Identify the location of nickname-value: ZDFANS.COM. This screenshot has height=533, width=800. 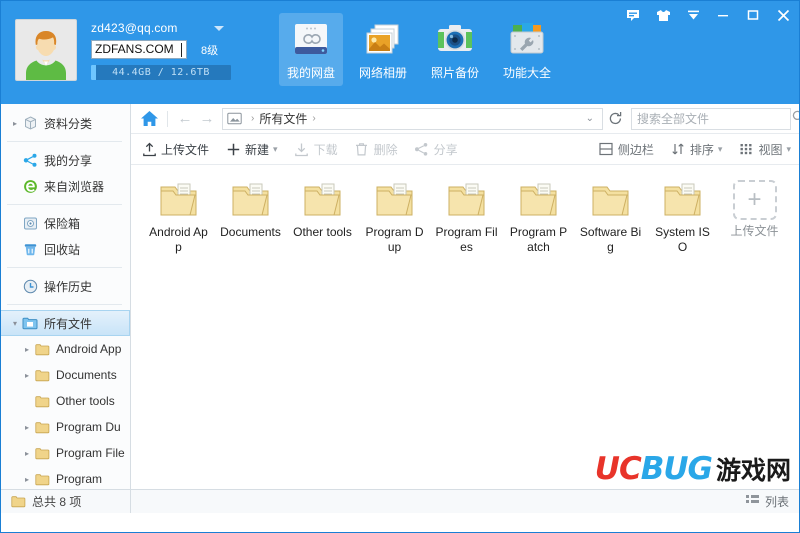
(134, 49).